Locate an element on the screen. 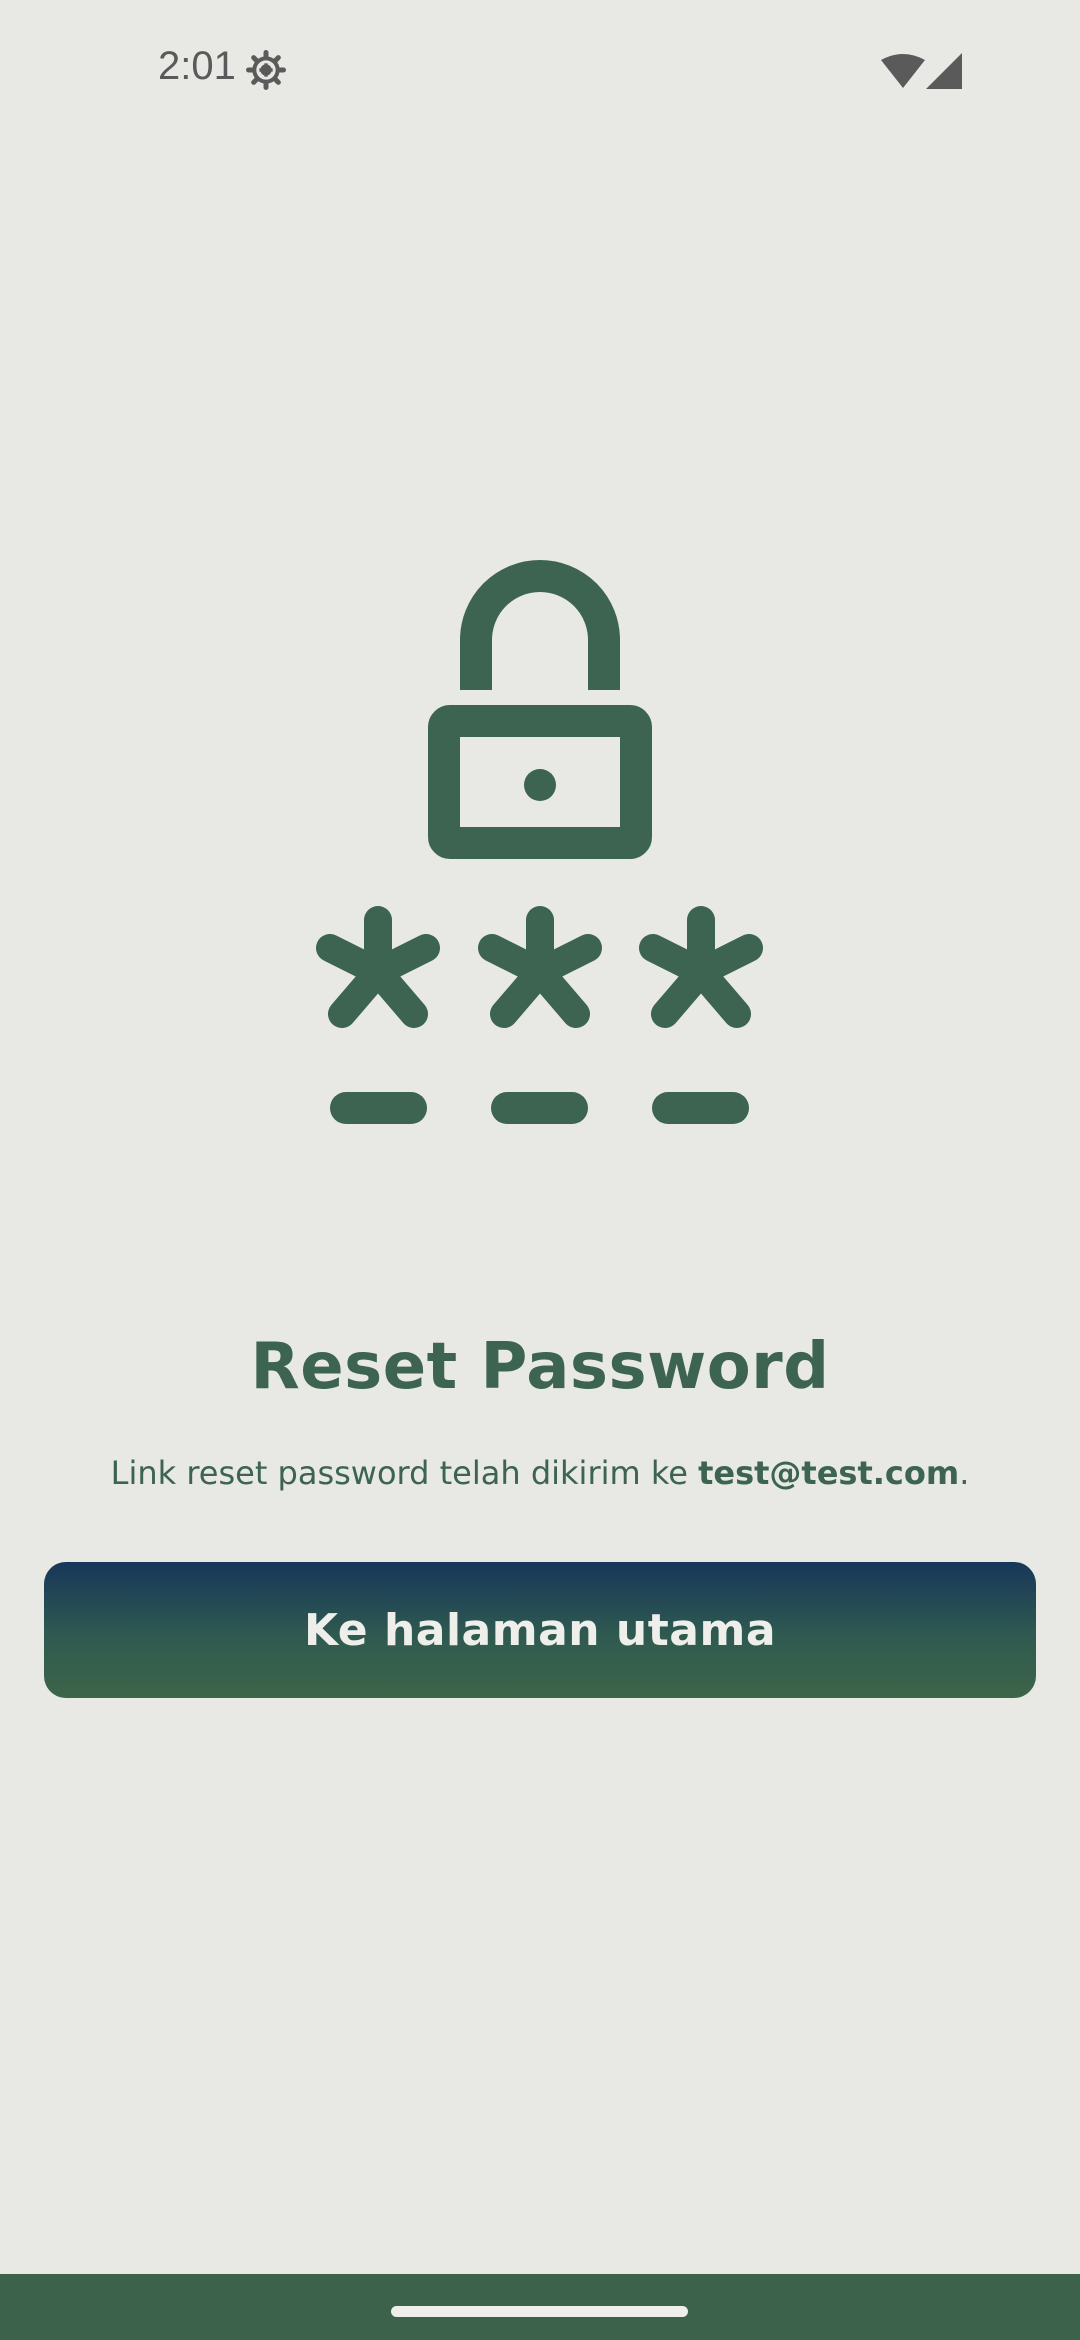 This screenshot has width=1080, height=2340. go-home-button-label: Ke halaman utama is located at coordinates (540, 1630).